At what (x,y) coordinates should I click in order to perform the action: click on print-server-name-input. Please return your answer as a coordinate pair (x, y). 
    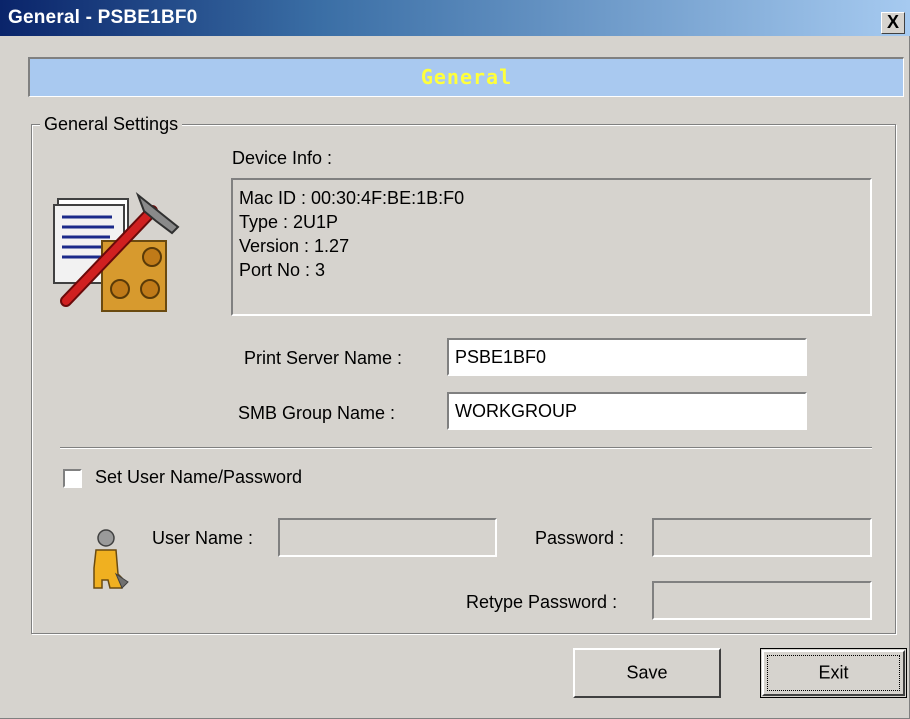
    Looking at the image, I should click on (627, 357).